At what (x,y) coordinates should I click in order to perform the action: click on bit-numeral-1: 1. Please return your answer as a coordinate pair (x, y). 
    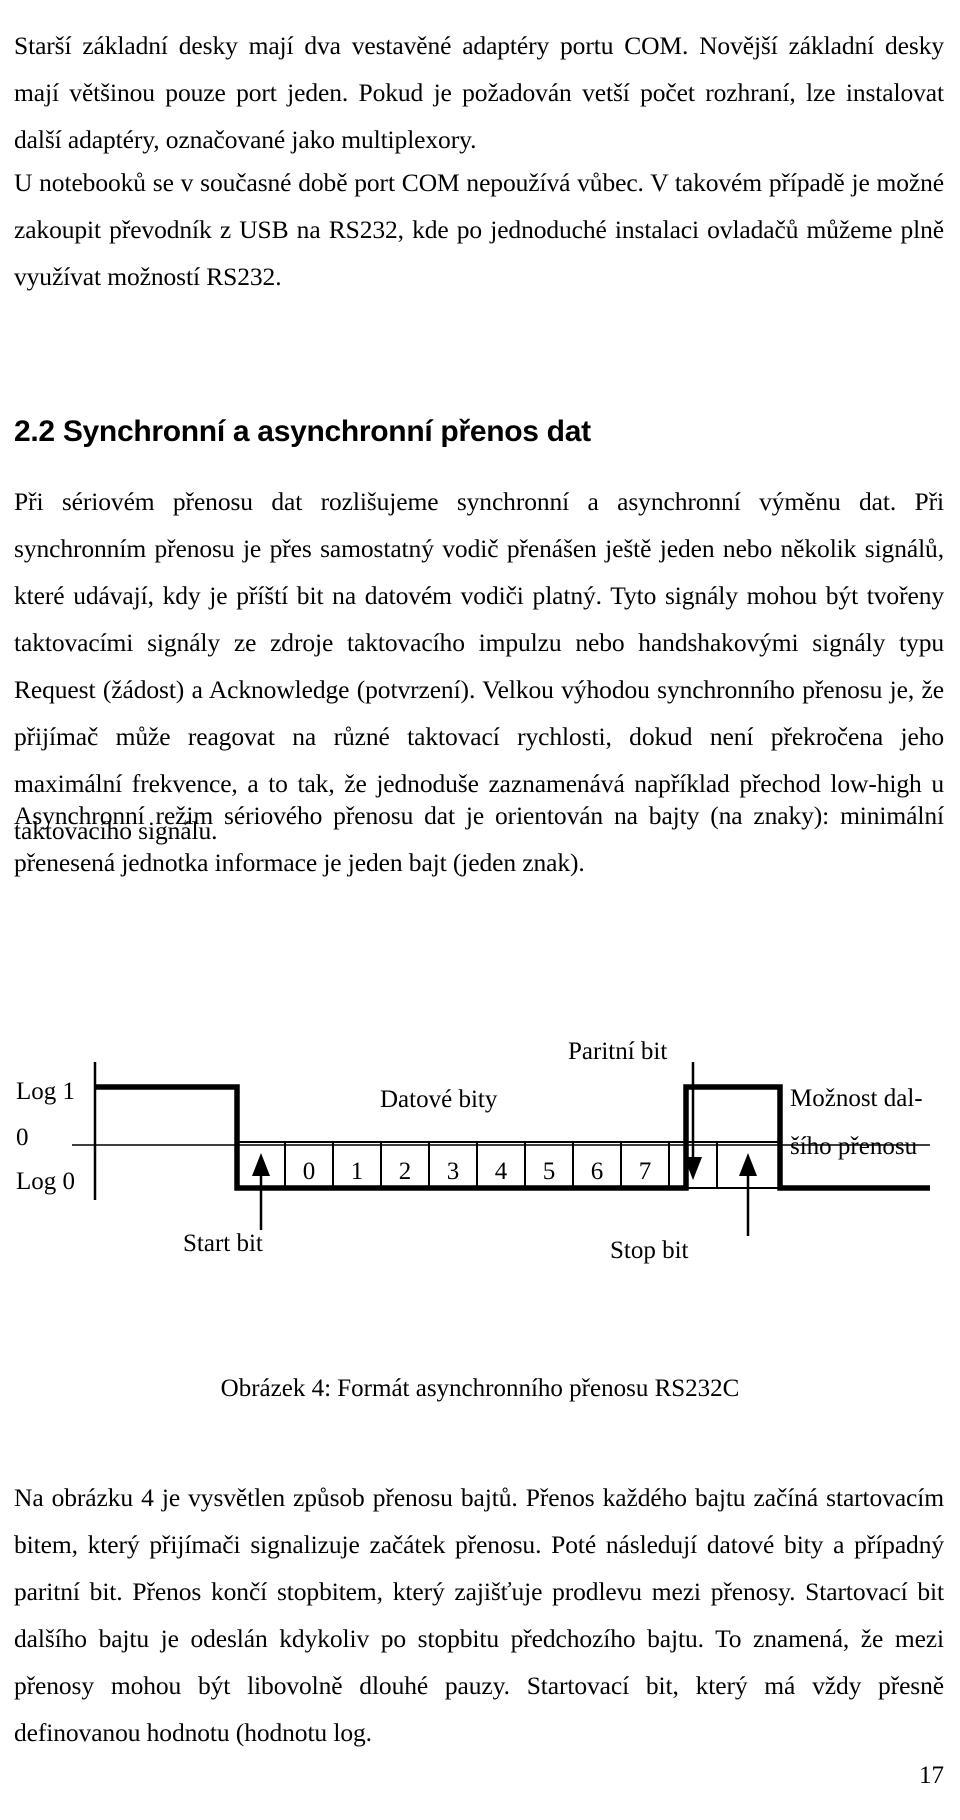
    Looking at the image, I should click on (357, 1171).